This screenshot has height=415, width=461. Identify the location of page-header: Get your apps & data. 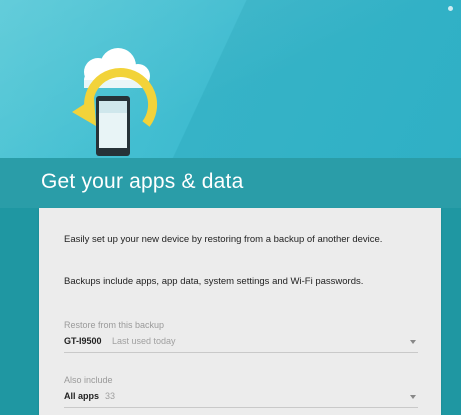
(230, 183).